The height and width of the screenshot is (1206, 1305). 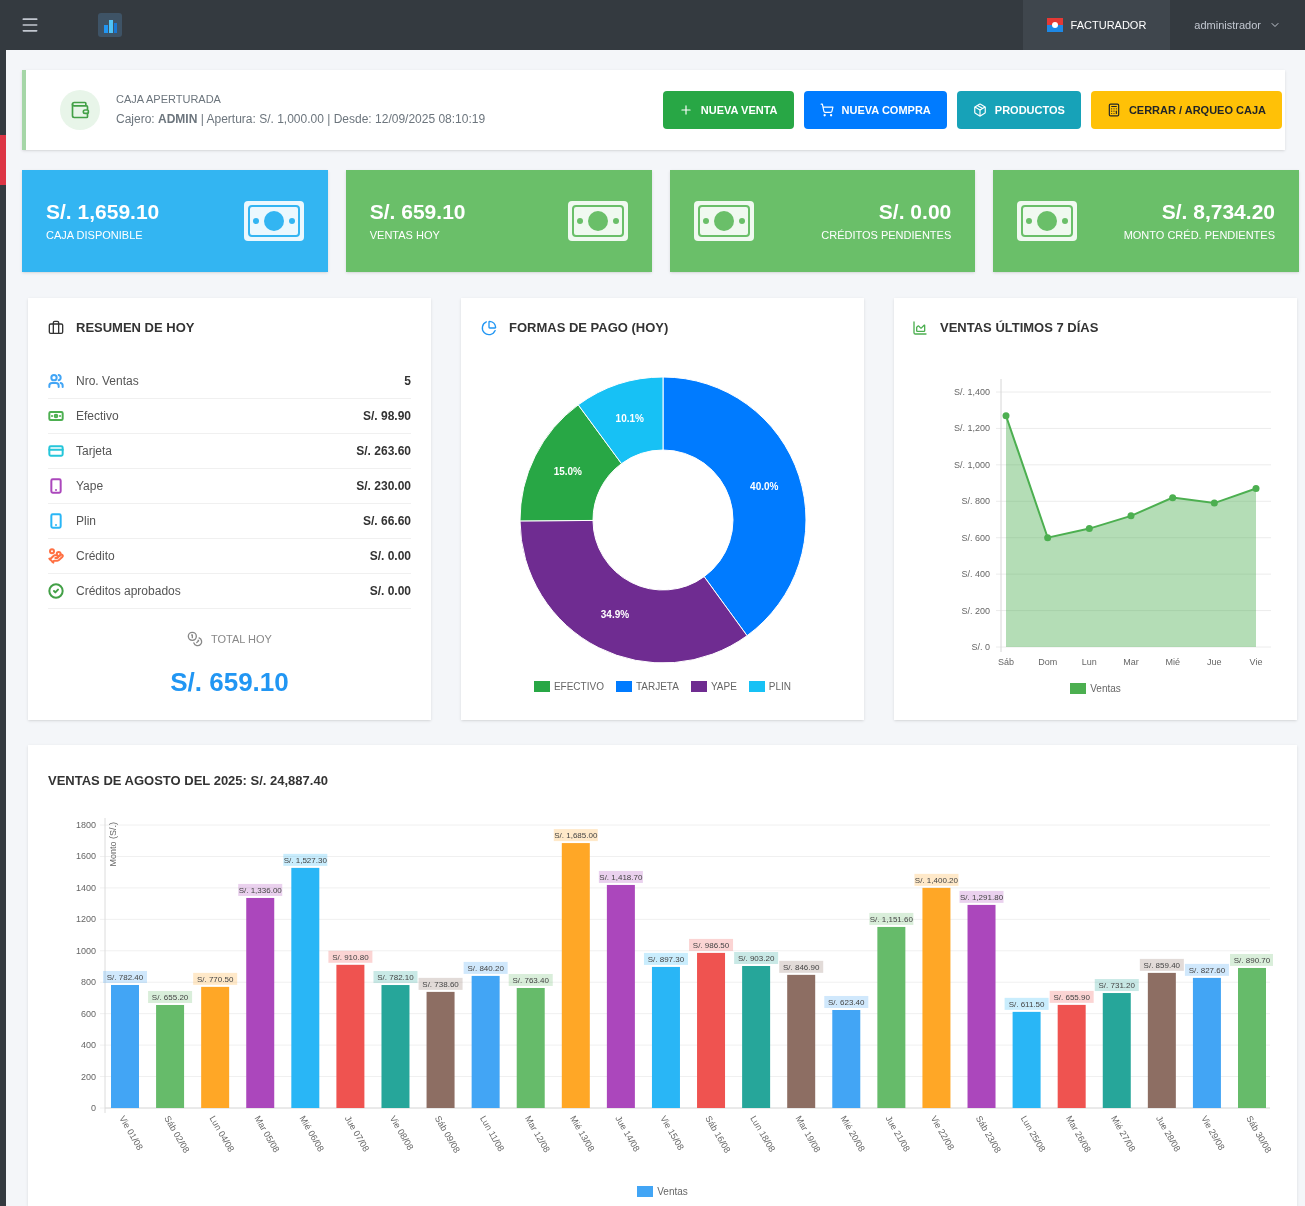 What do you see at coordinates (489, 328) in the screenshot?
I see `pie-chart-icon` at bounding box center [489, 328].